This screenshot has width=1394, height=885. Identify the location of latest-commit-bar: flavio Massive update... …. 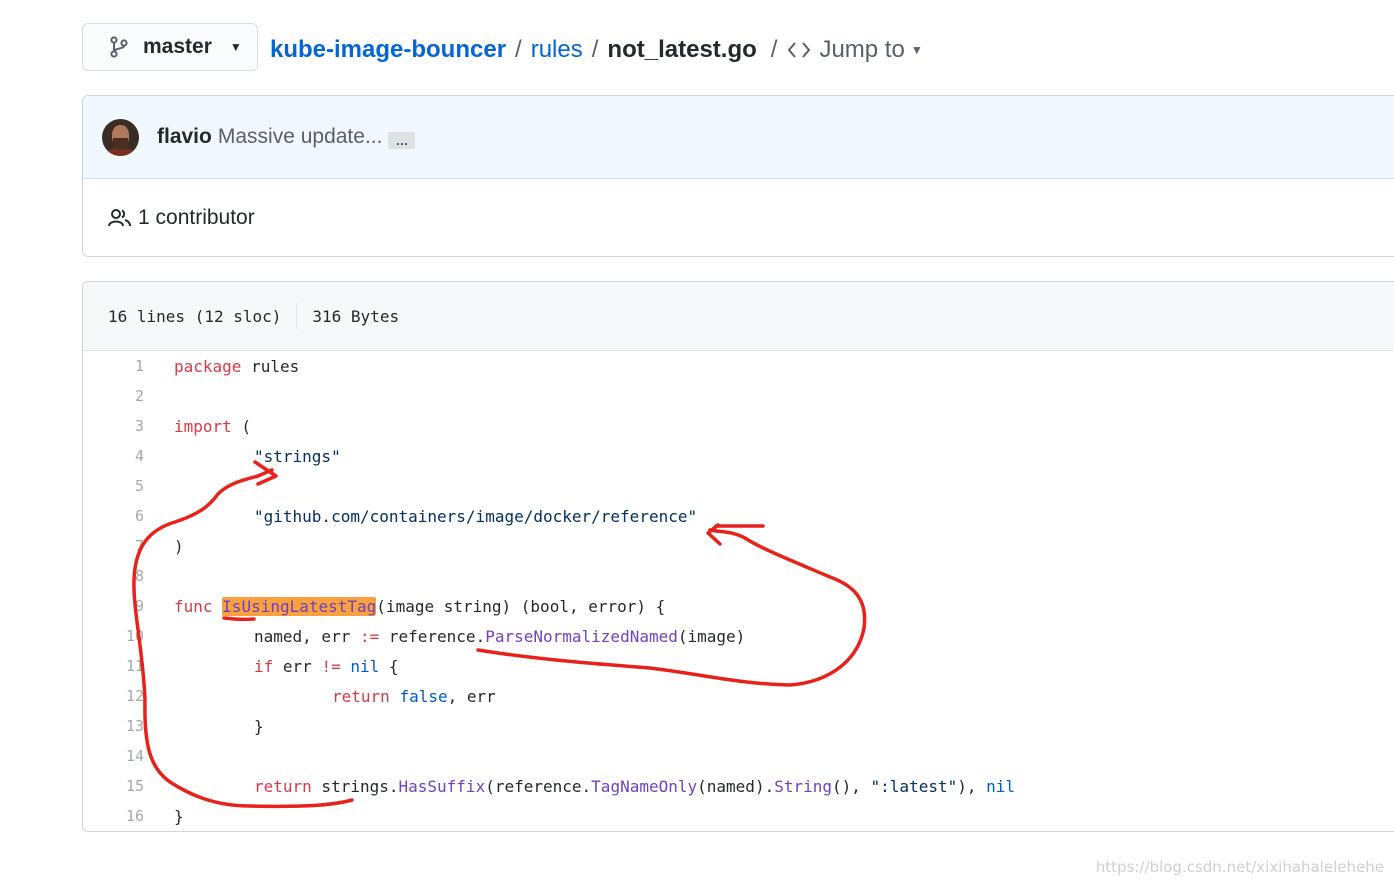
(738, 137).